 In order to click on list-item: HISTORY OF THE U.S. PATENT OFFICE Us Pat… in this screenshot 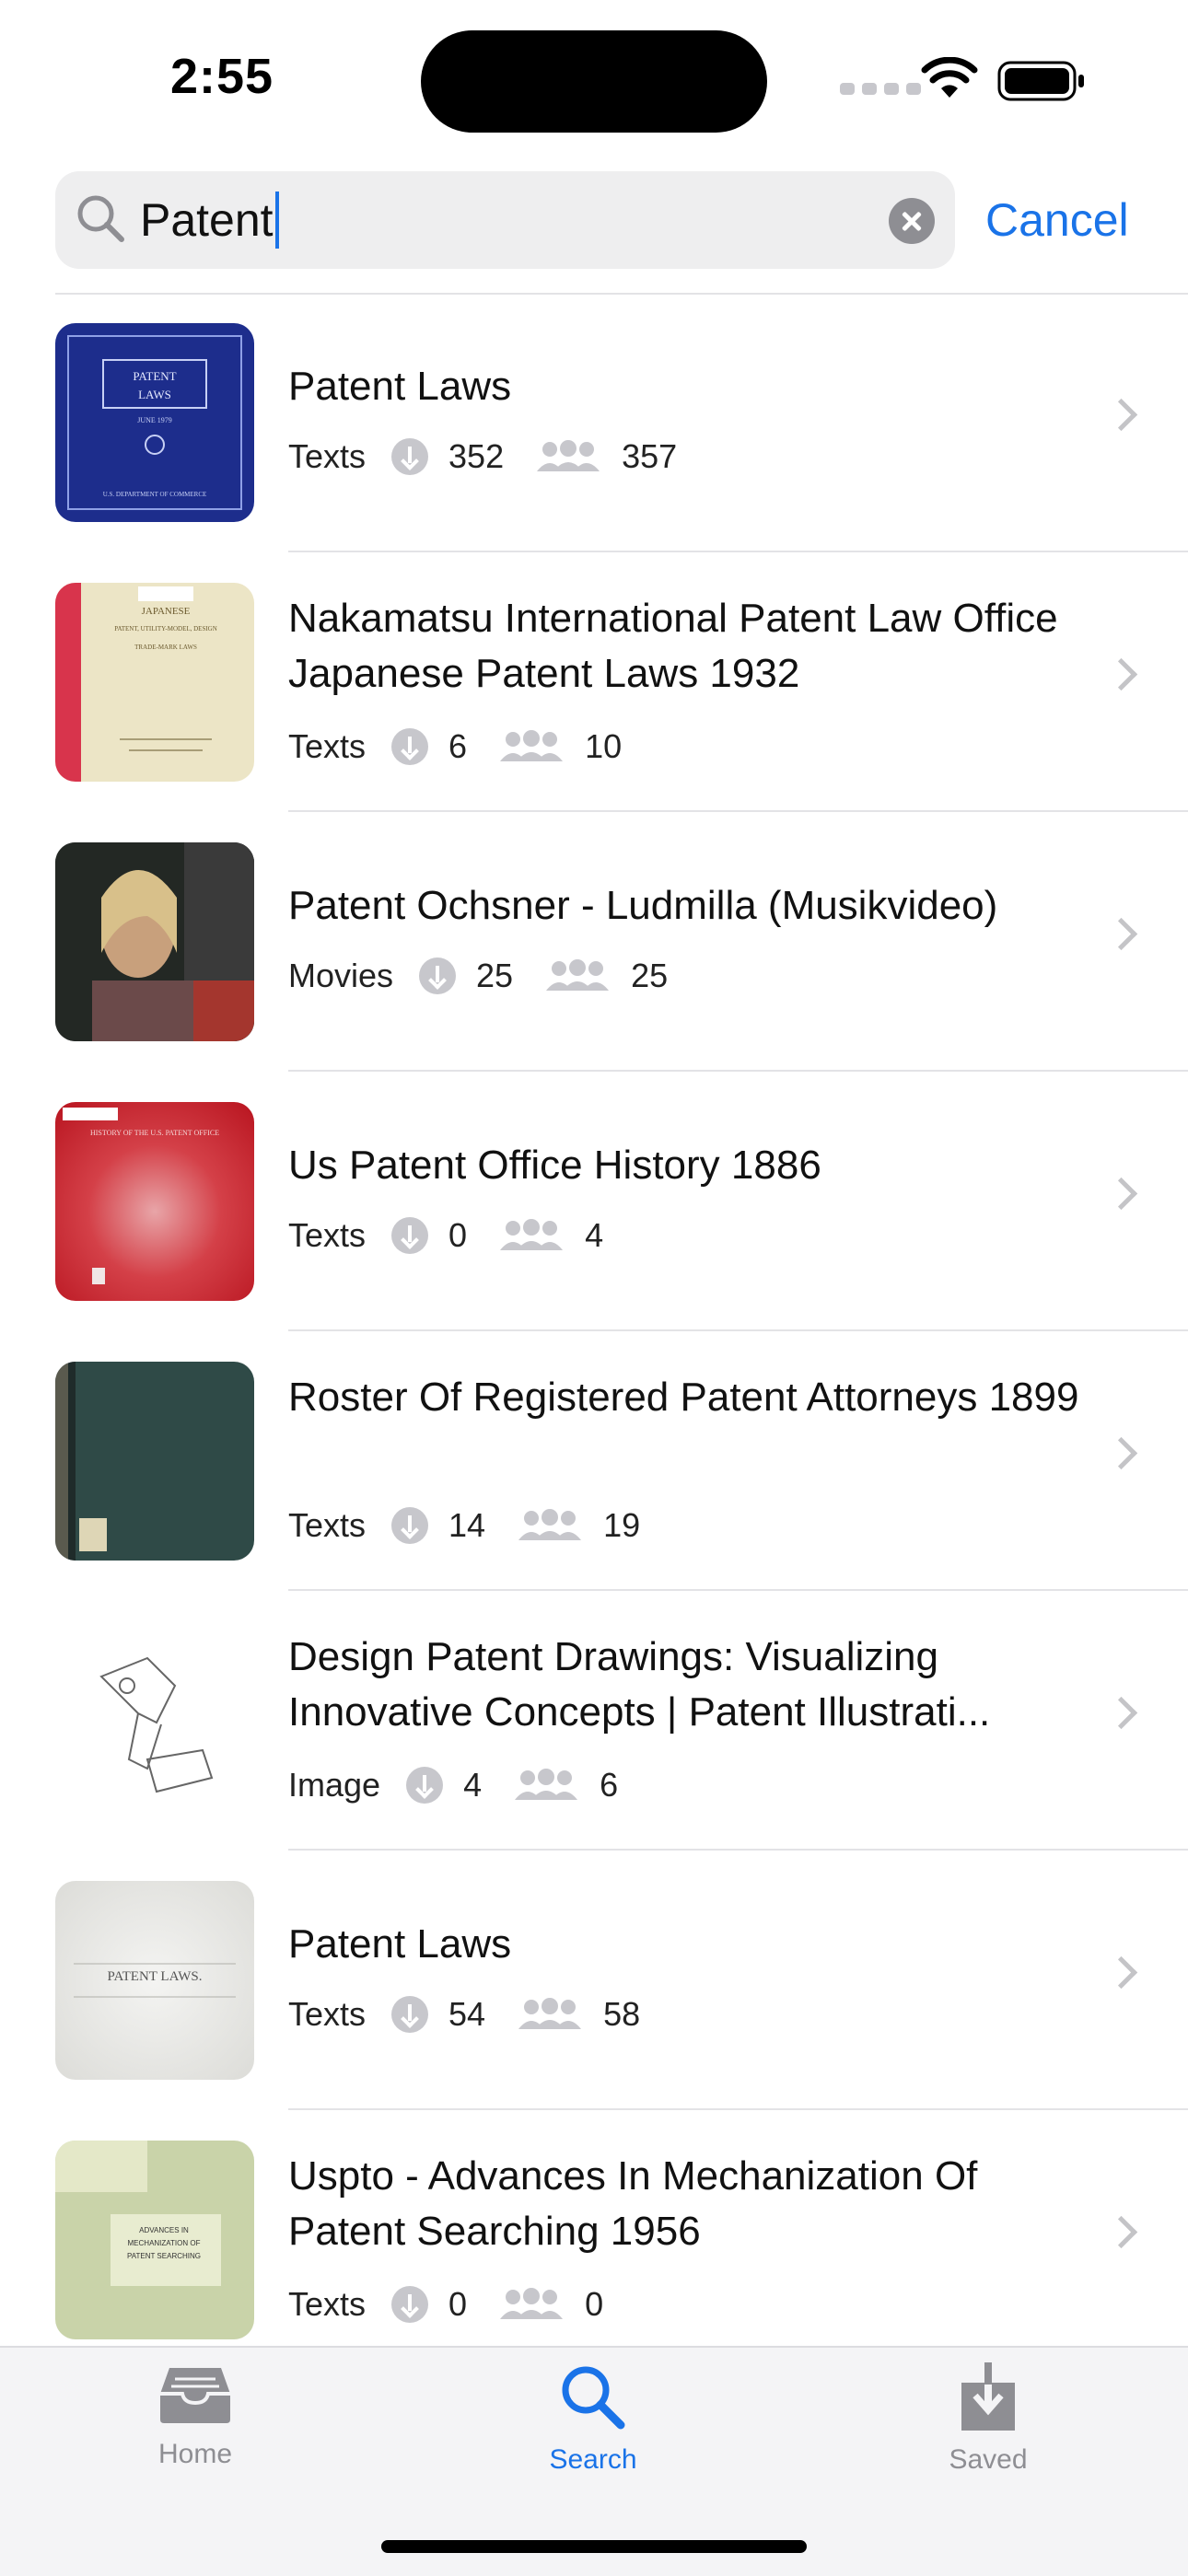, I will do `click(594, 1201)`.